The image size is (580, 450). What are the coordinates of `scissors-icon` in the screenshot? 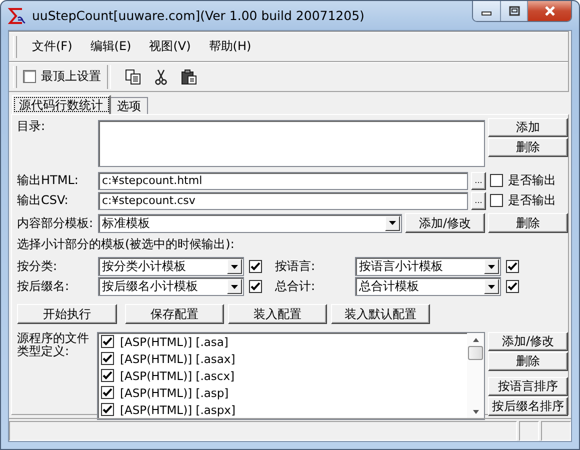 It's located at (161, 76).